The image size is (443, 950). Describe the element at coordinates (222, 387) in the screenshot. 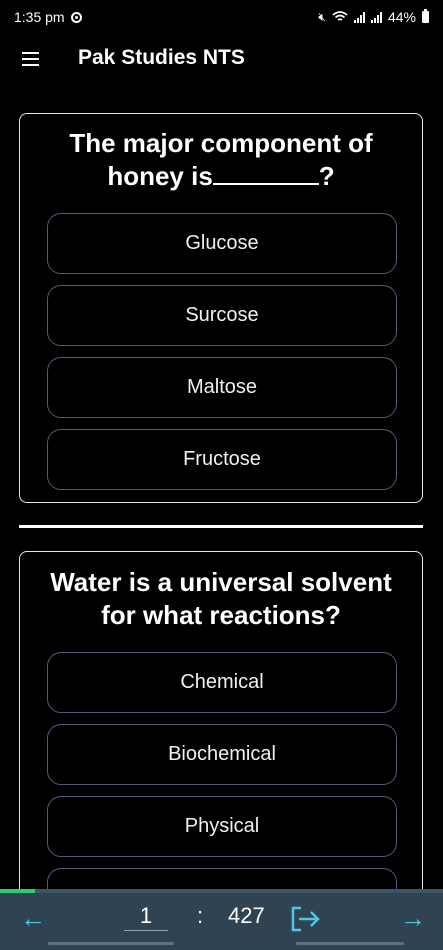

I see `answer-option: Maltose` at that location.